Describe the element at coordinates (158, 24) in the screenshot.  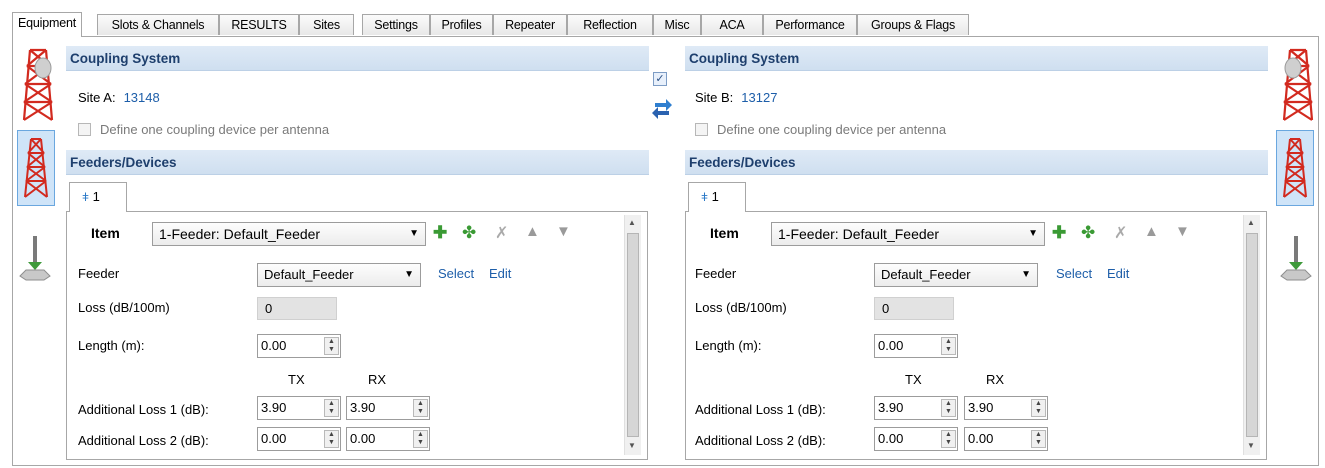
I see `tab-slots-channels: Slots & Channels` at that location.